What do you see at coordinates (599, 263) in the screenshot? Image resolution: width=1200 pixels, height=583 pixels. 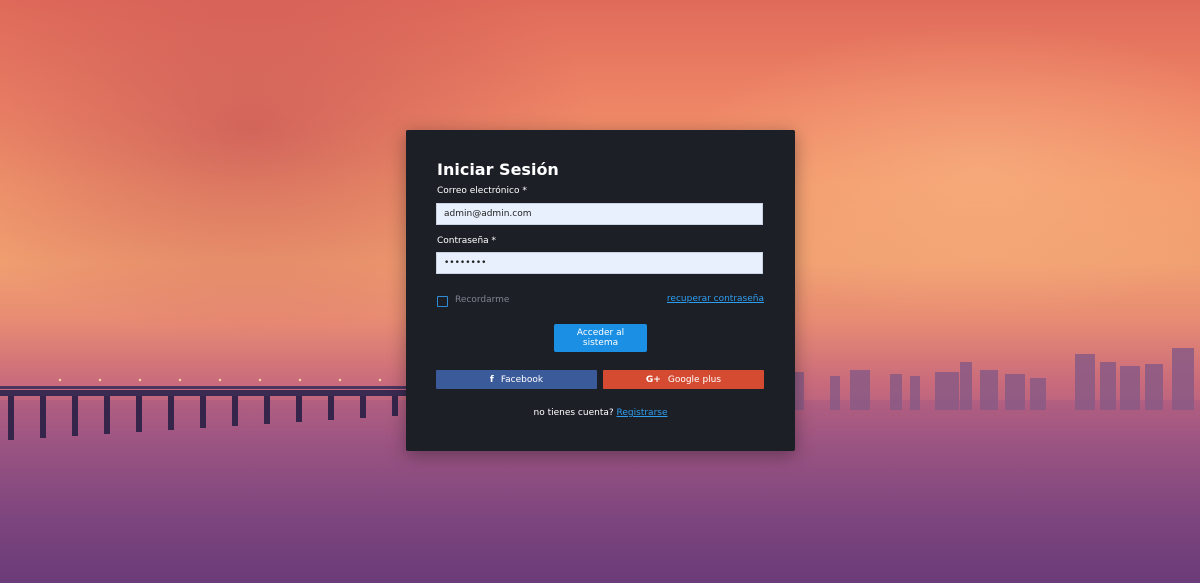 I see `password-input` at bounding box center [599, 263].